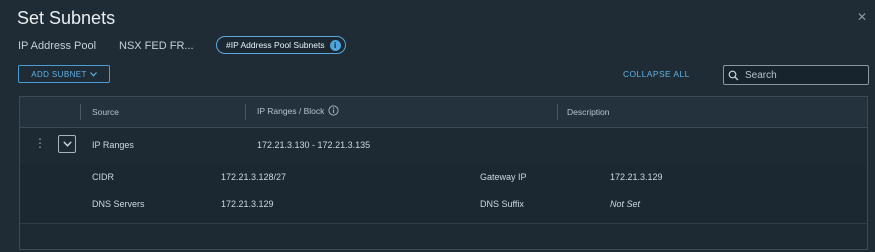 The height and width of the screenshot is (252, 875). What do you see at coordinates (113, 145) in the screenshot?
I see `source-cell: IP Ranges` at bounding box center [113, 145].